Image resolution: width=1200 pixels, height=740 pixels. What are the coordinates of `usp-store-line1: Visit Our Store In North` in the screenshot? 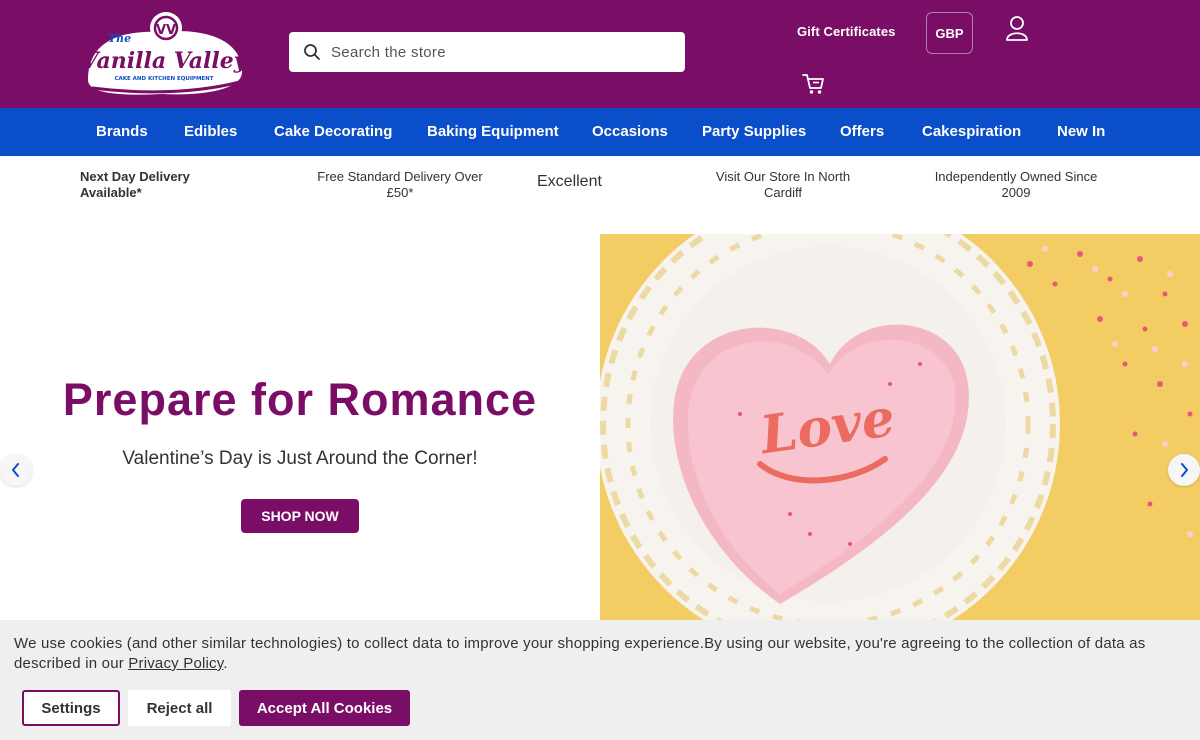 It's located at (783, 176).